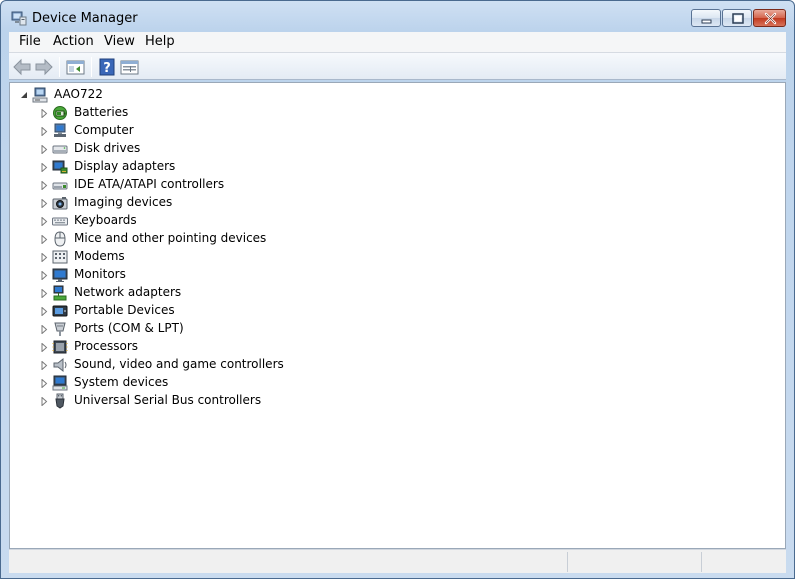  What do you see at coordinates (78, 94) in the screenshot?
I see `tree-root-label: AAO722` at bounding box center [78, 94].